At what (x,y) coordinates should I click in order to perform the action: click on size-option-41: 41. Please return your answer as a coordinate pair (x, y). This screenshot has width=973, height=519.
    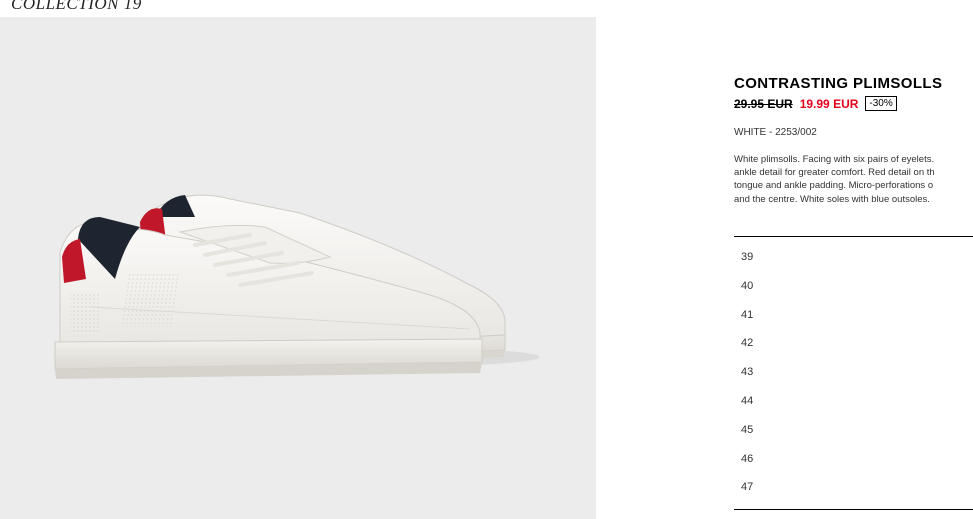
    Looking at the image, I should click on (747, 315).